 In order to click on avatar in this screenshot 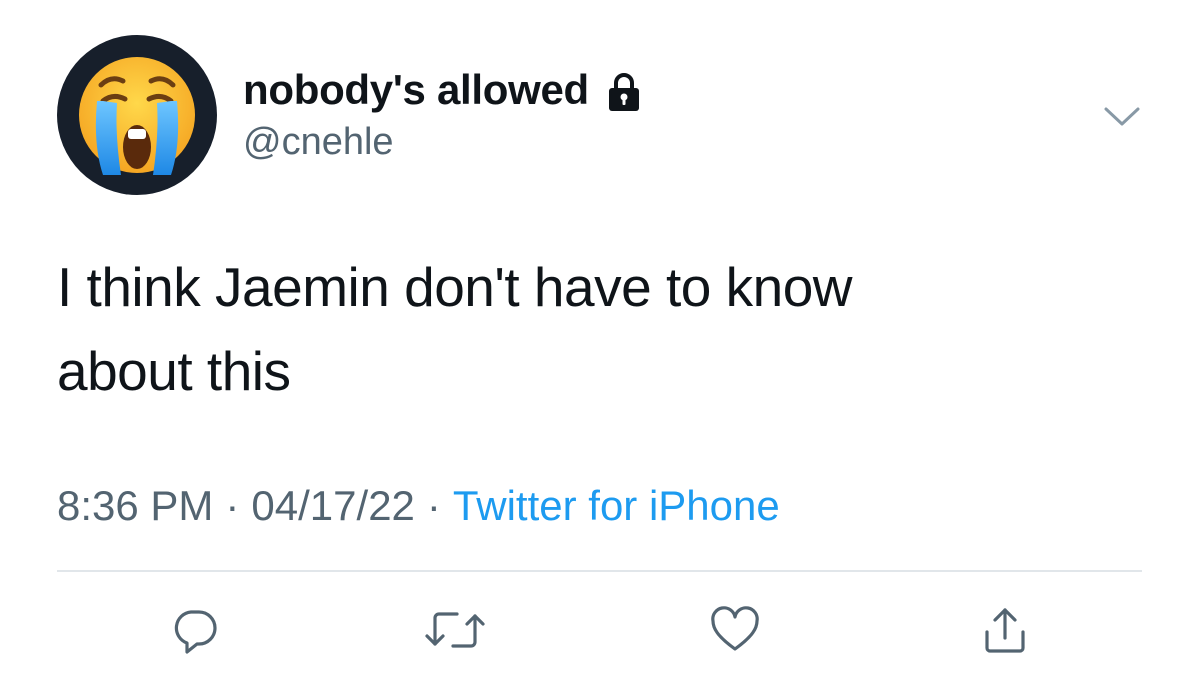, I will do `click(137, 115)`.